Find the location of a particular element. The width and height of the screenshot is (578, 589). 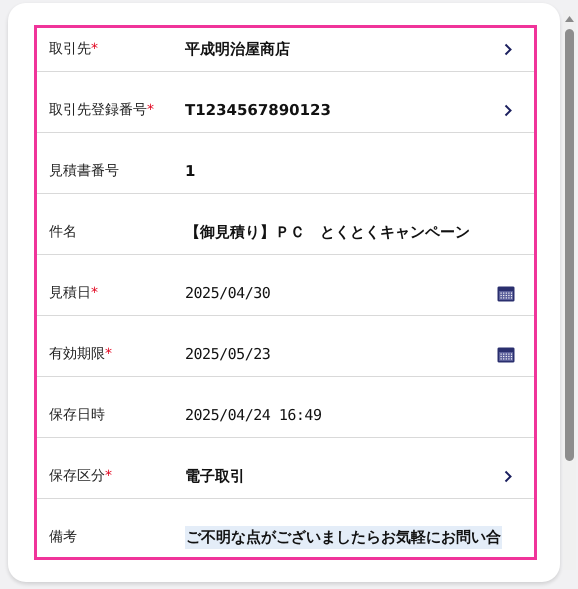

field-value: 2025/04/24 16:49 is located at coordinates (253, 415).